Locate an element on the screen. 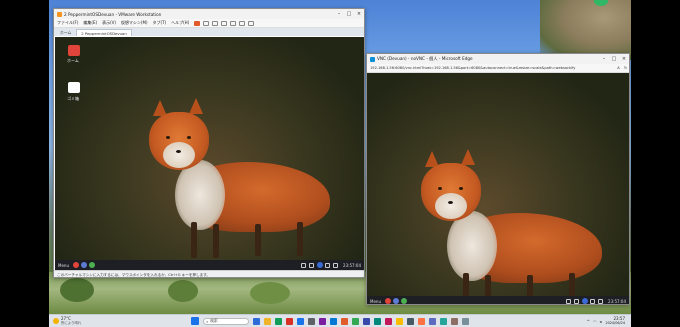  menu-file: ファイル(F) is located at coordinates (67, 23).